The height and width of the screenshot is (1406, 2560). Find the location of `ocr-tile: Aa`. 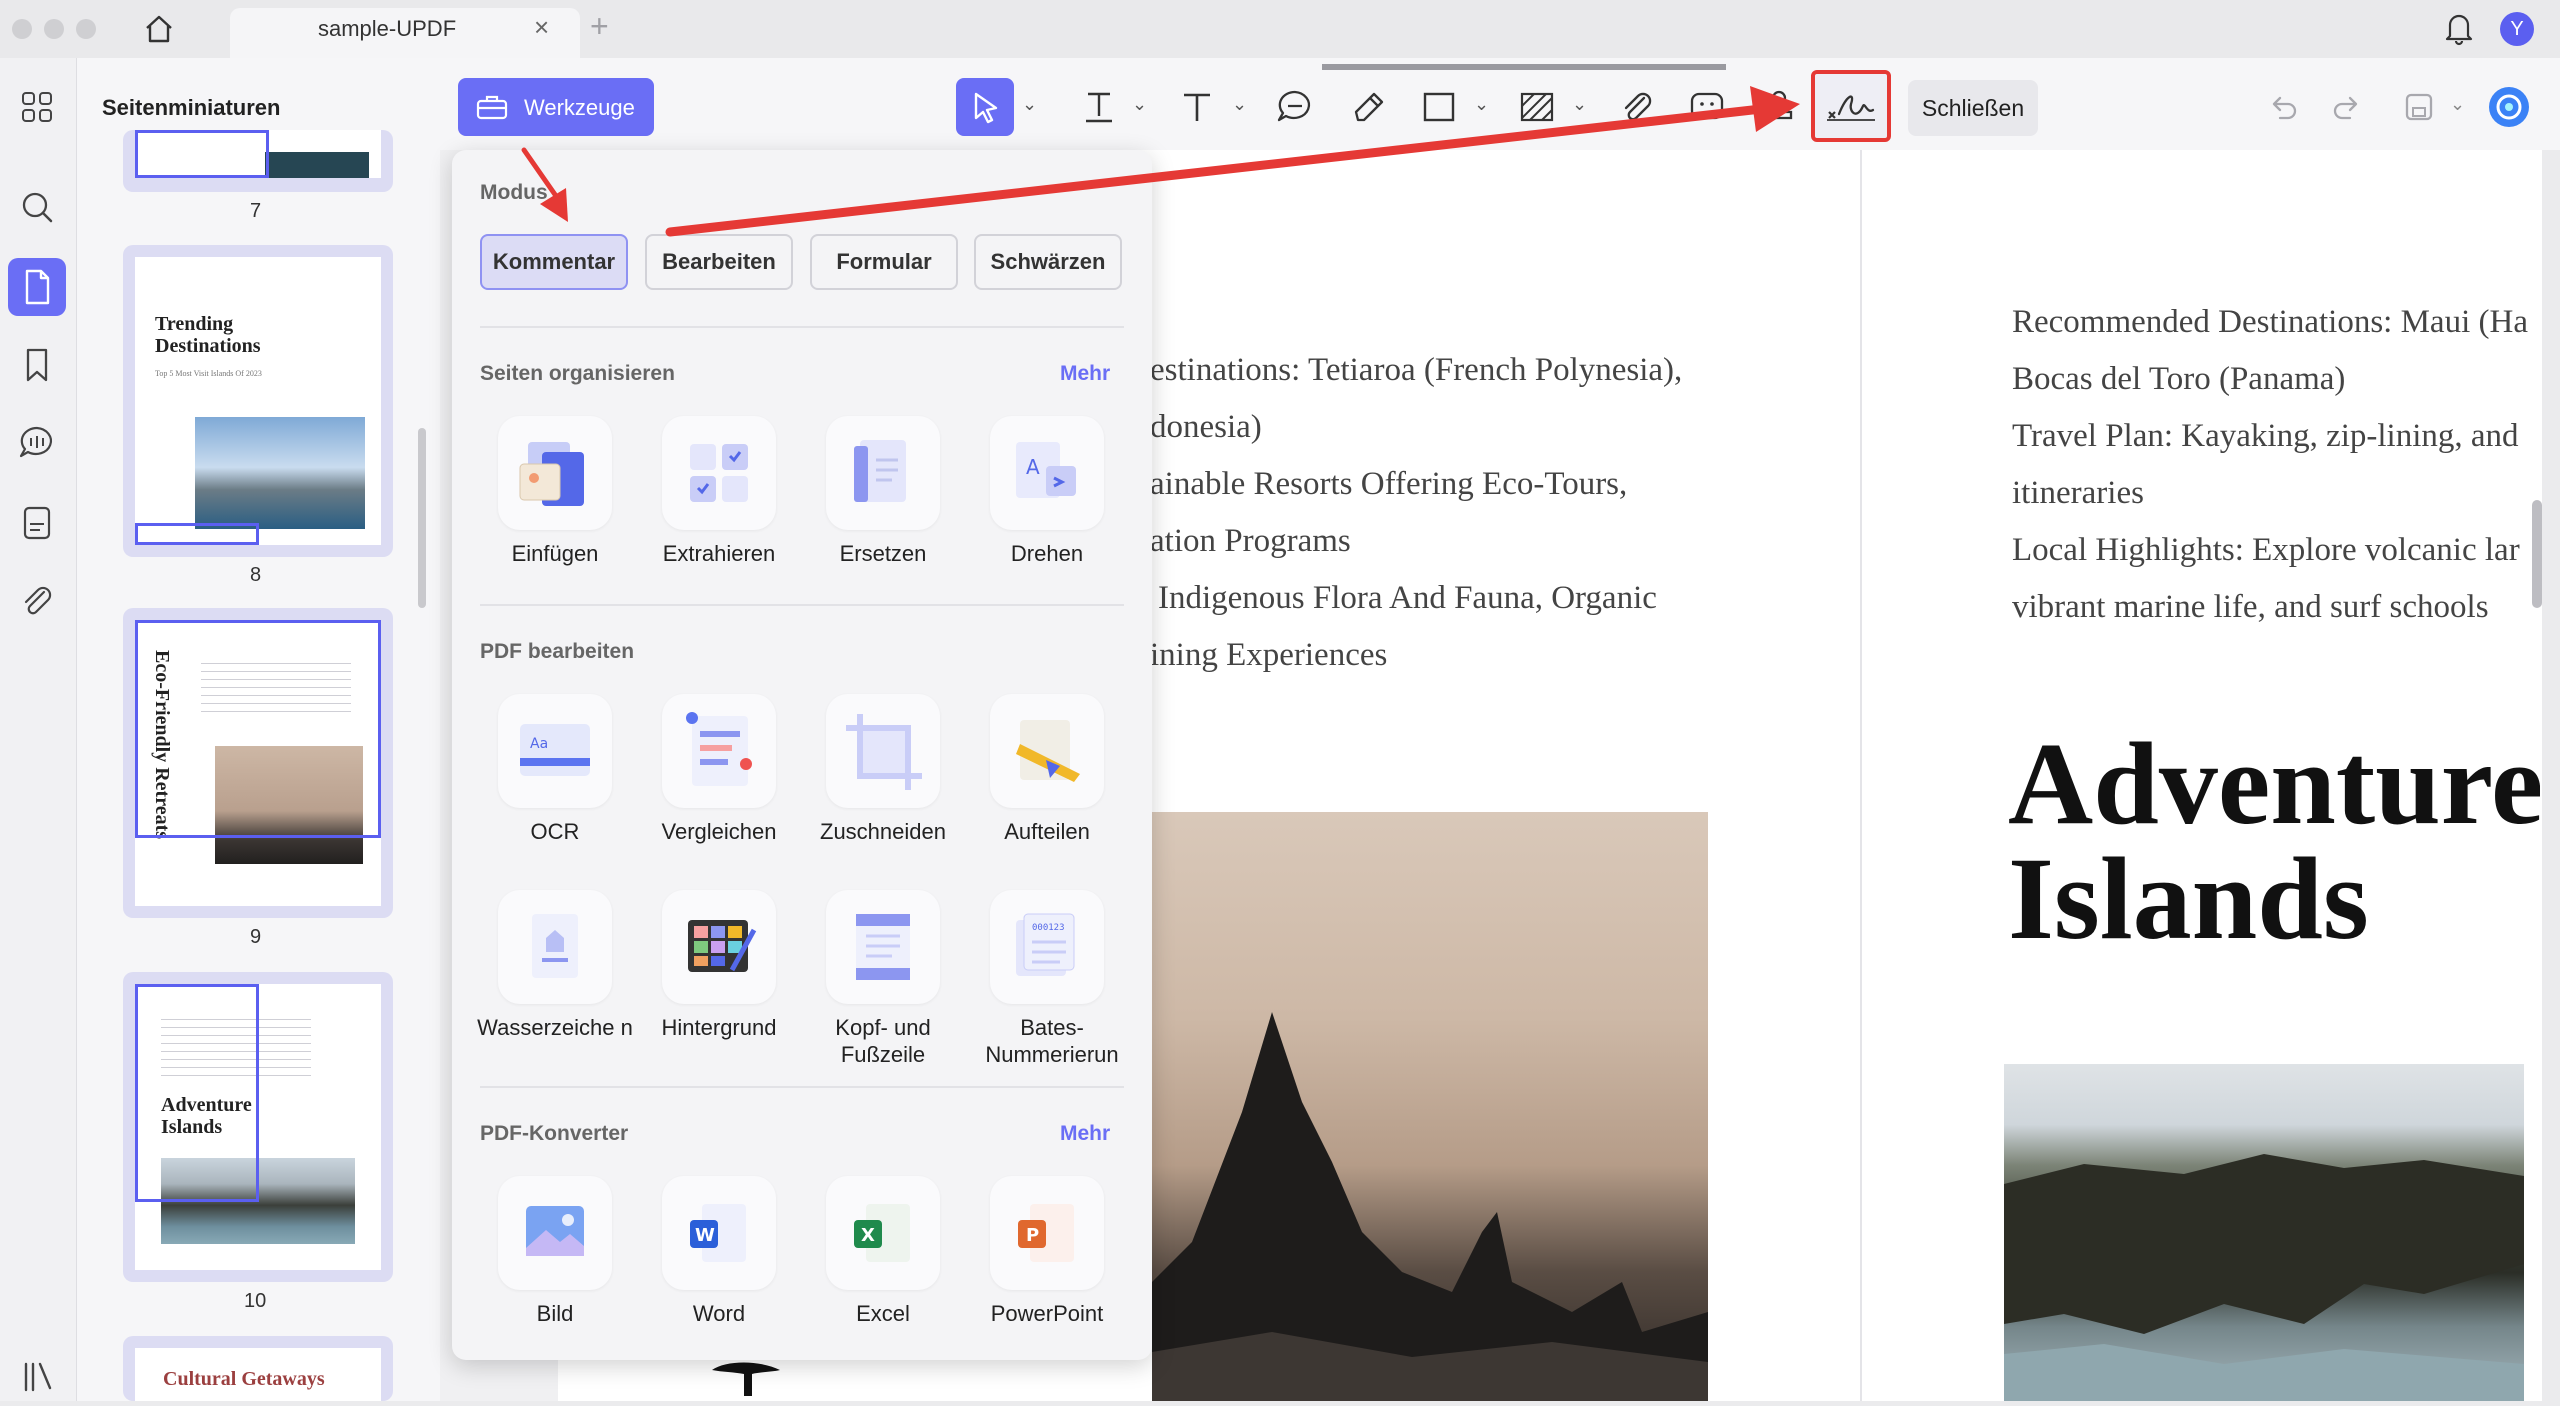

ocr-tile: Aa is located at coordinates (555, 751).